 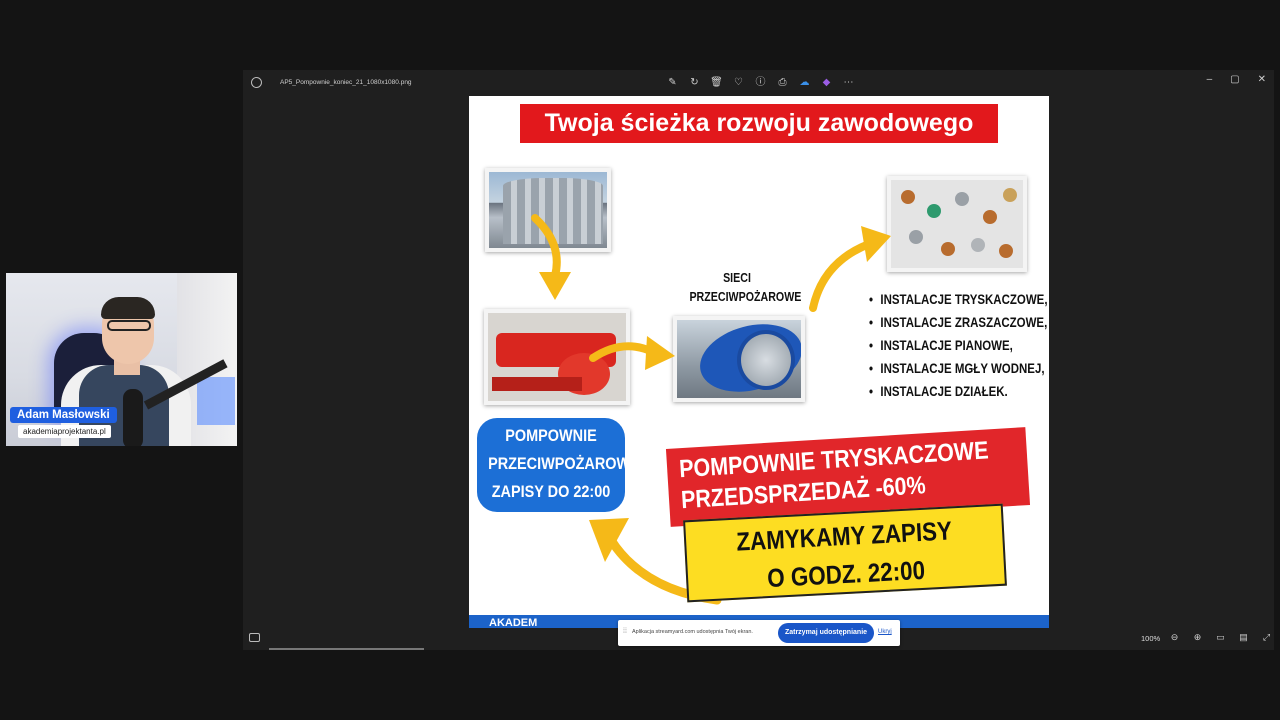 What do you see at coordinates (1197, 637) in the screenshot?
I see `zoom-in-icon: ⊕` at bounding box center [1197, 637].